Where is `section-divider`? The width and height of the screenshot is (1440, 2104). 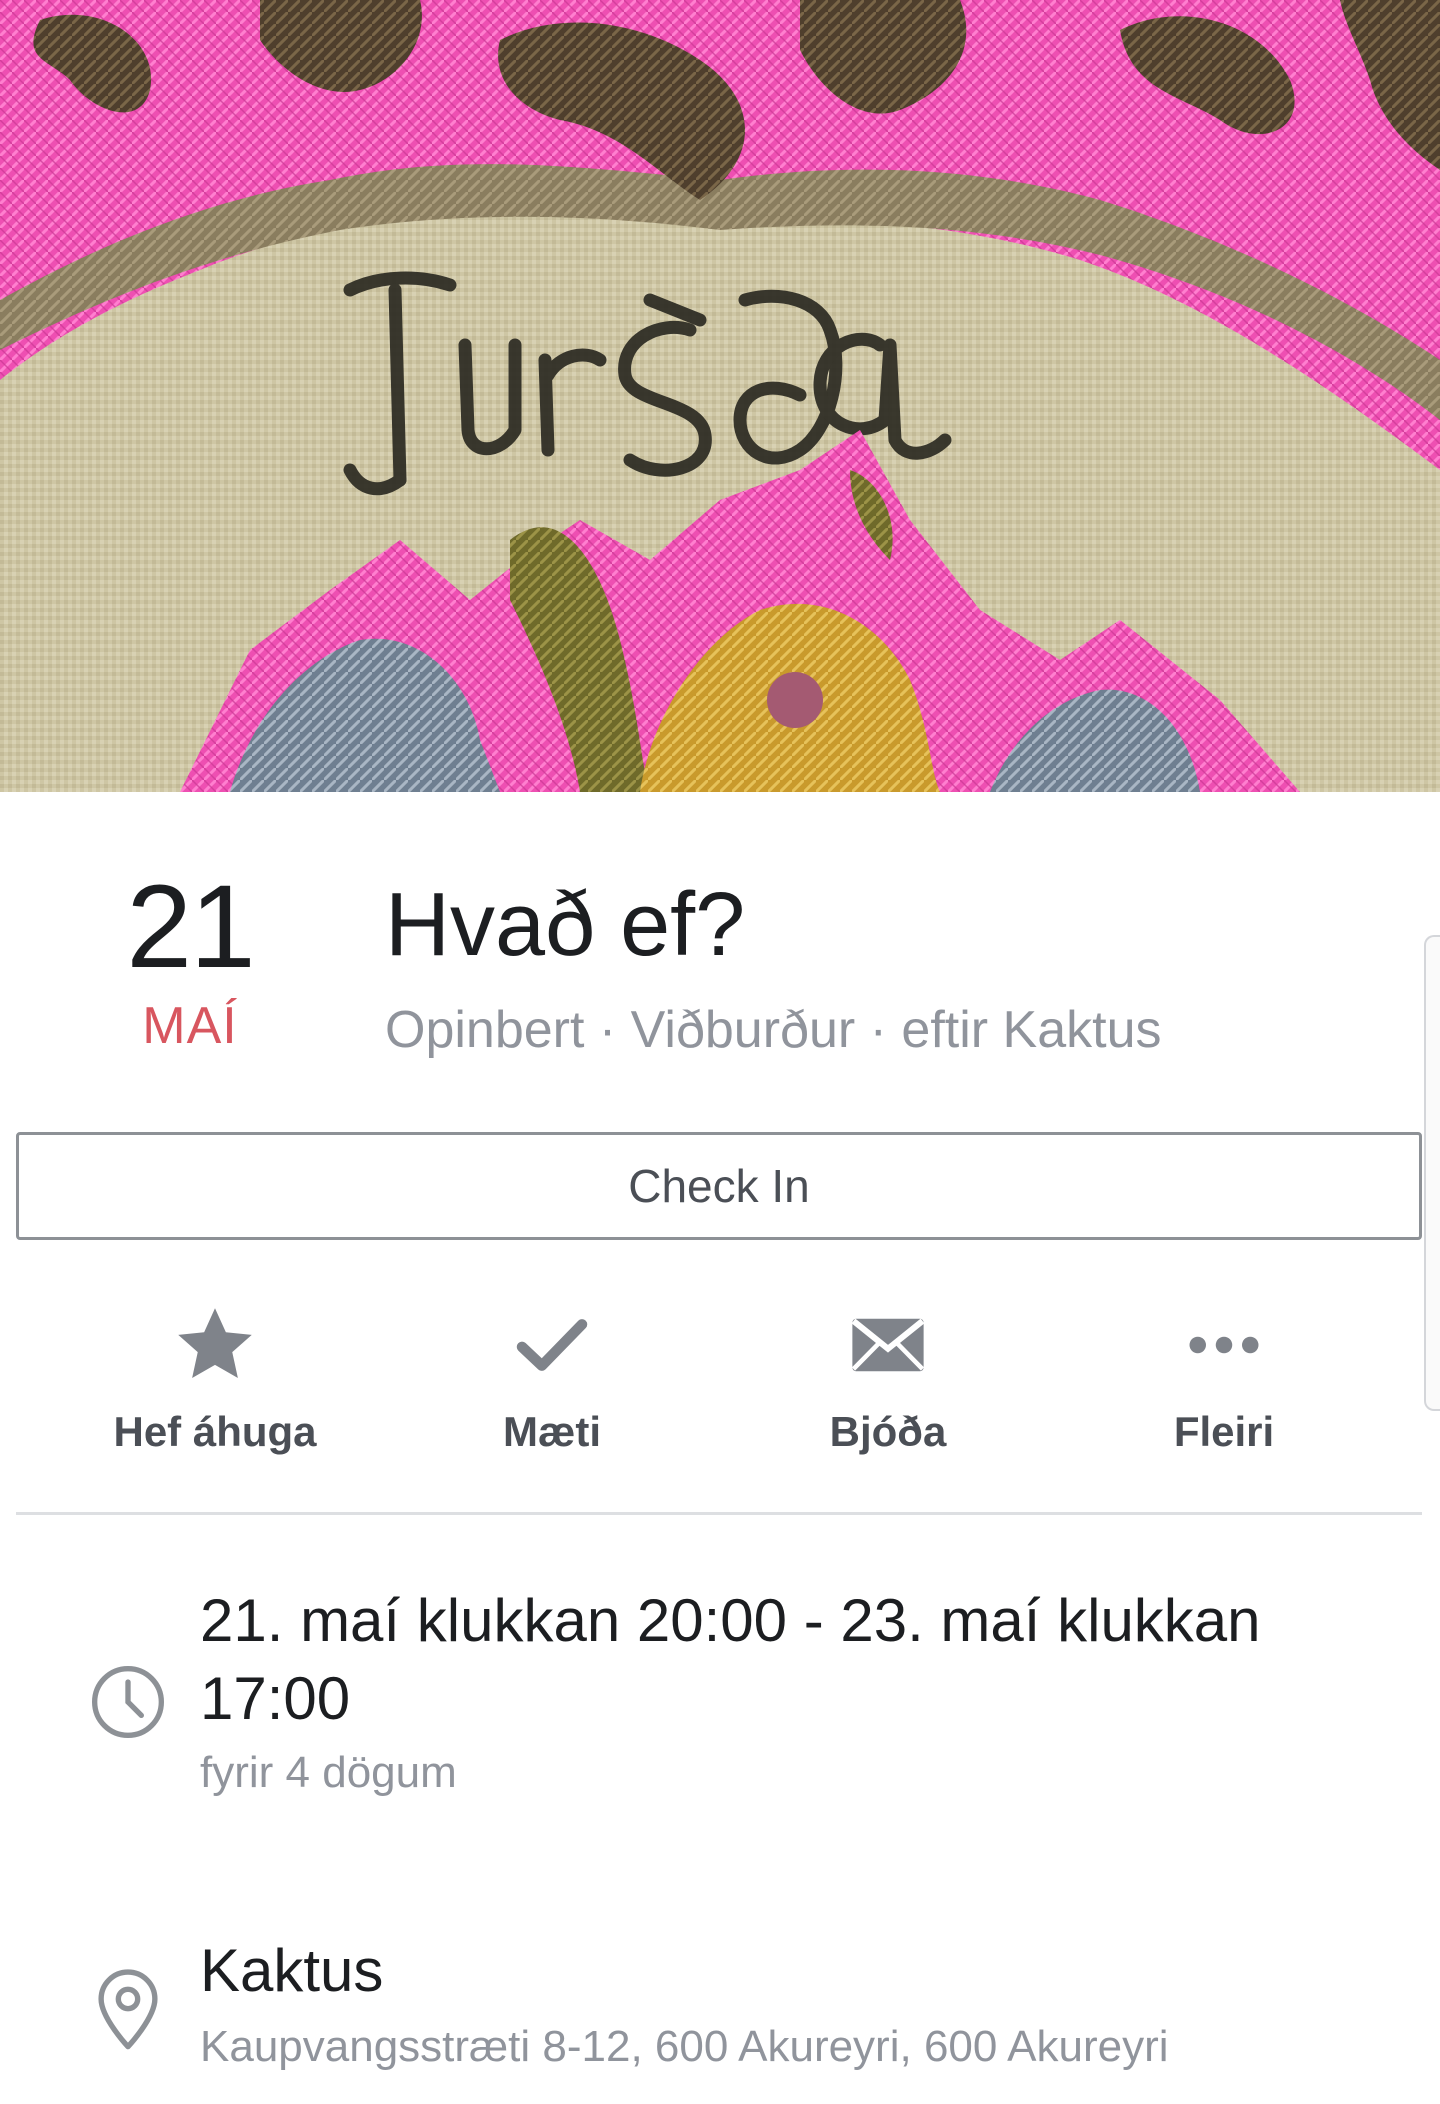
section-divider is located at coordinates (719, 1513).